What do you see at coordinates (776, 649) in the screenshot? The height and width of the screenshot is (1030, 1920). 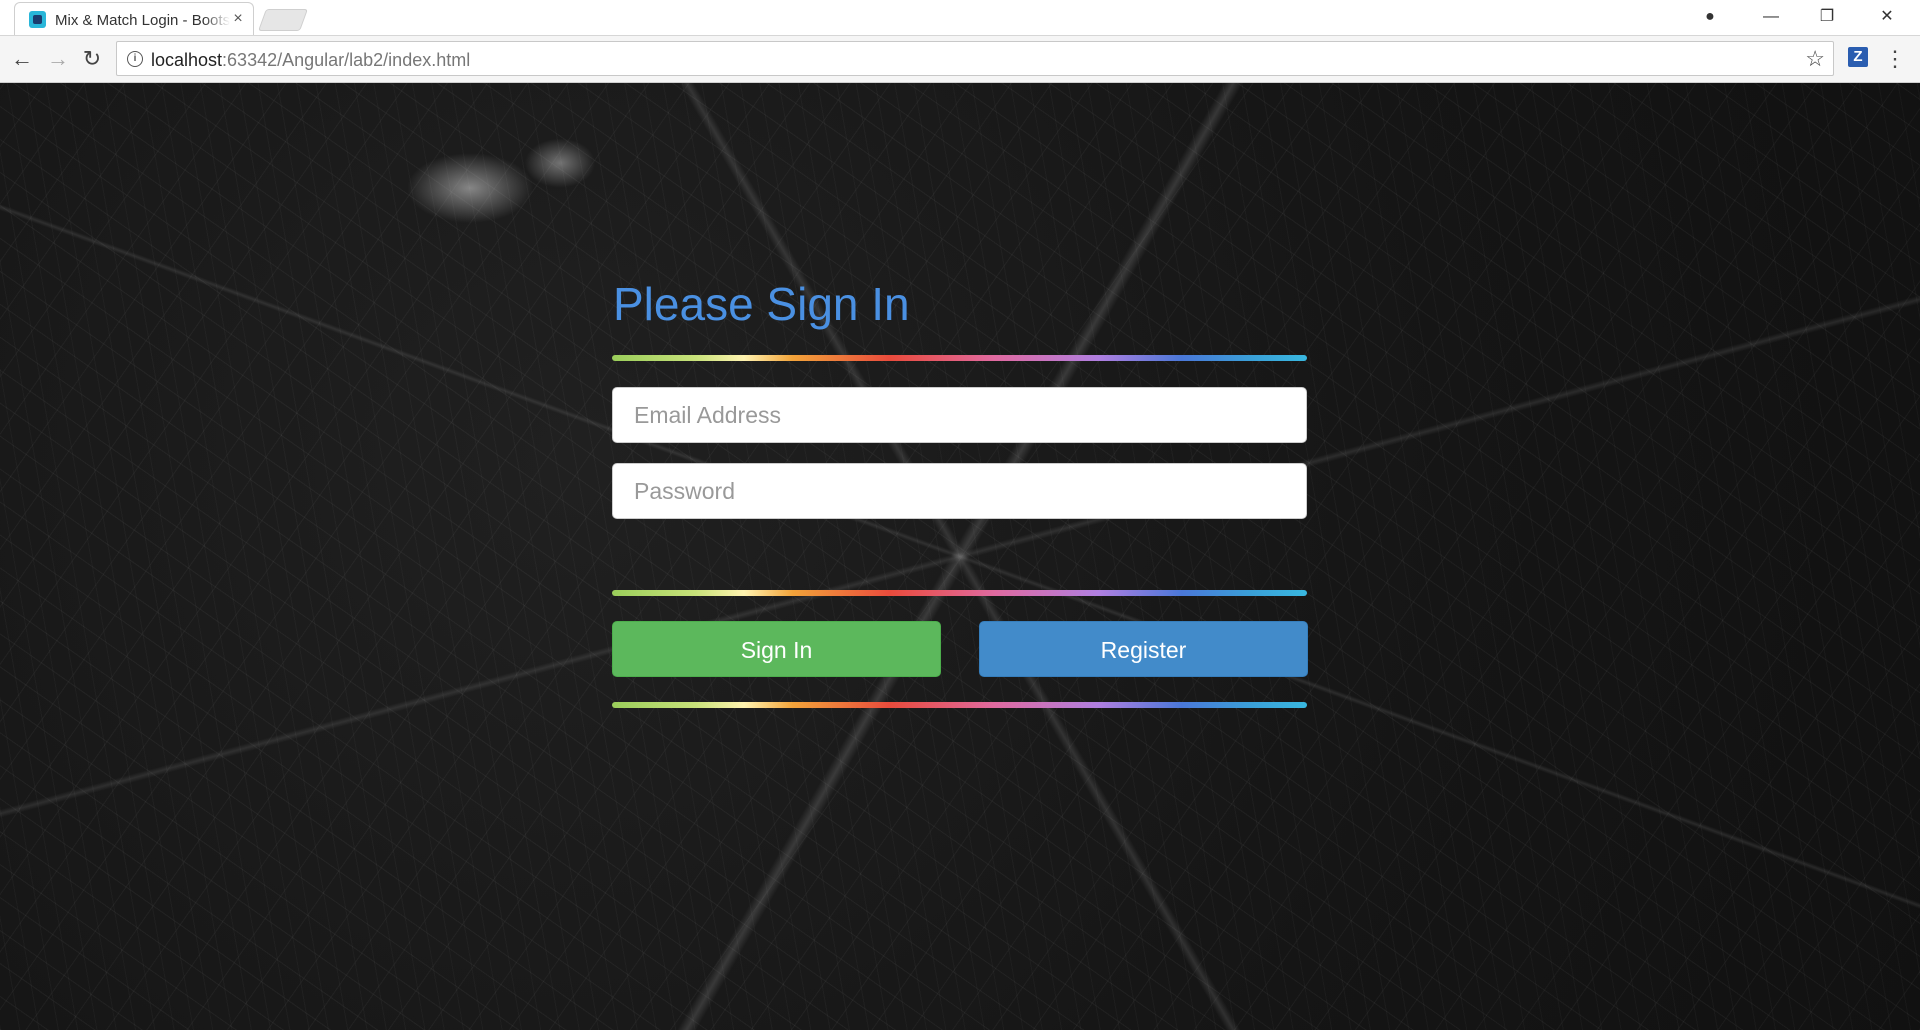 I see `sign-in-button: Sign In` at bounding box center [776, 649].